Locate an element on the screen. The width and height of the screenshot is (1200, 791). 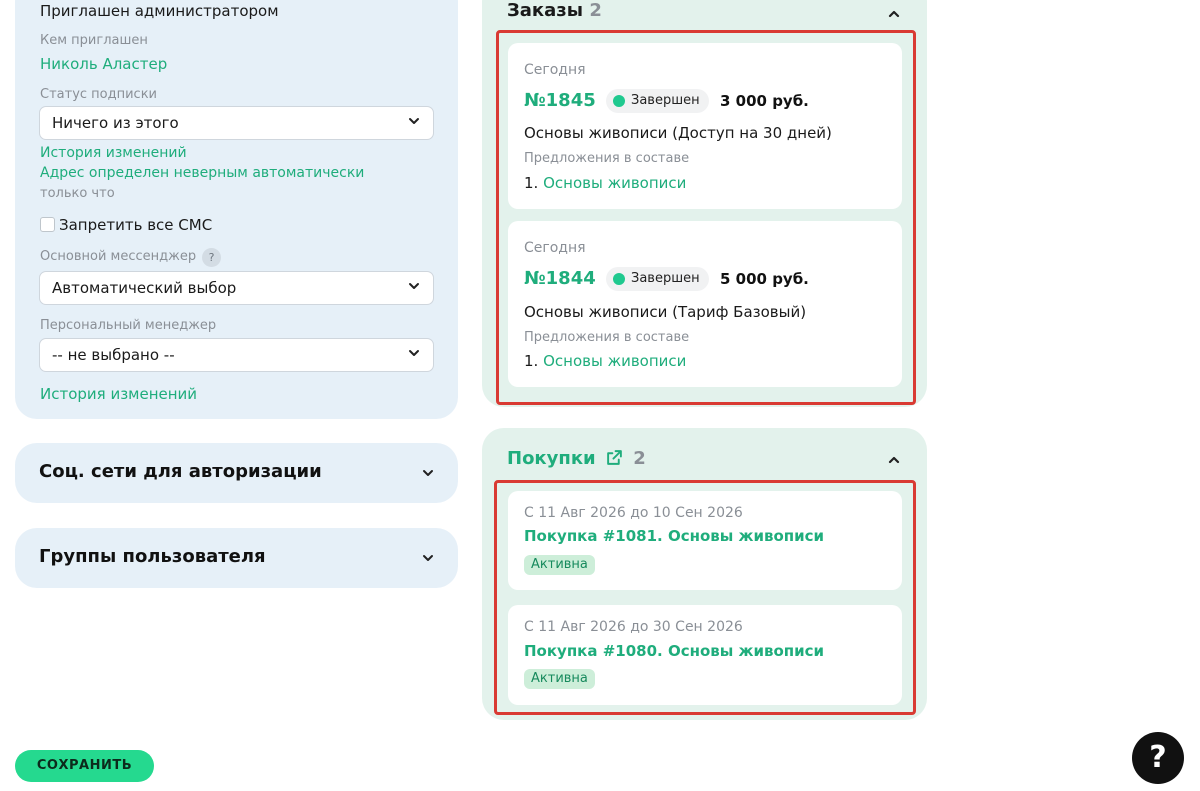
order-number-link: №1845 is located at coordinates (560, 100).